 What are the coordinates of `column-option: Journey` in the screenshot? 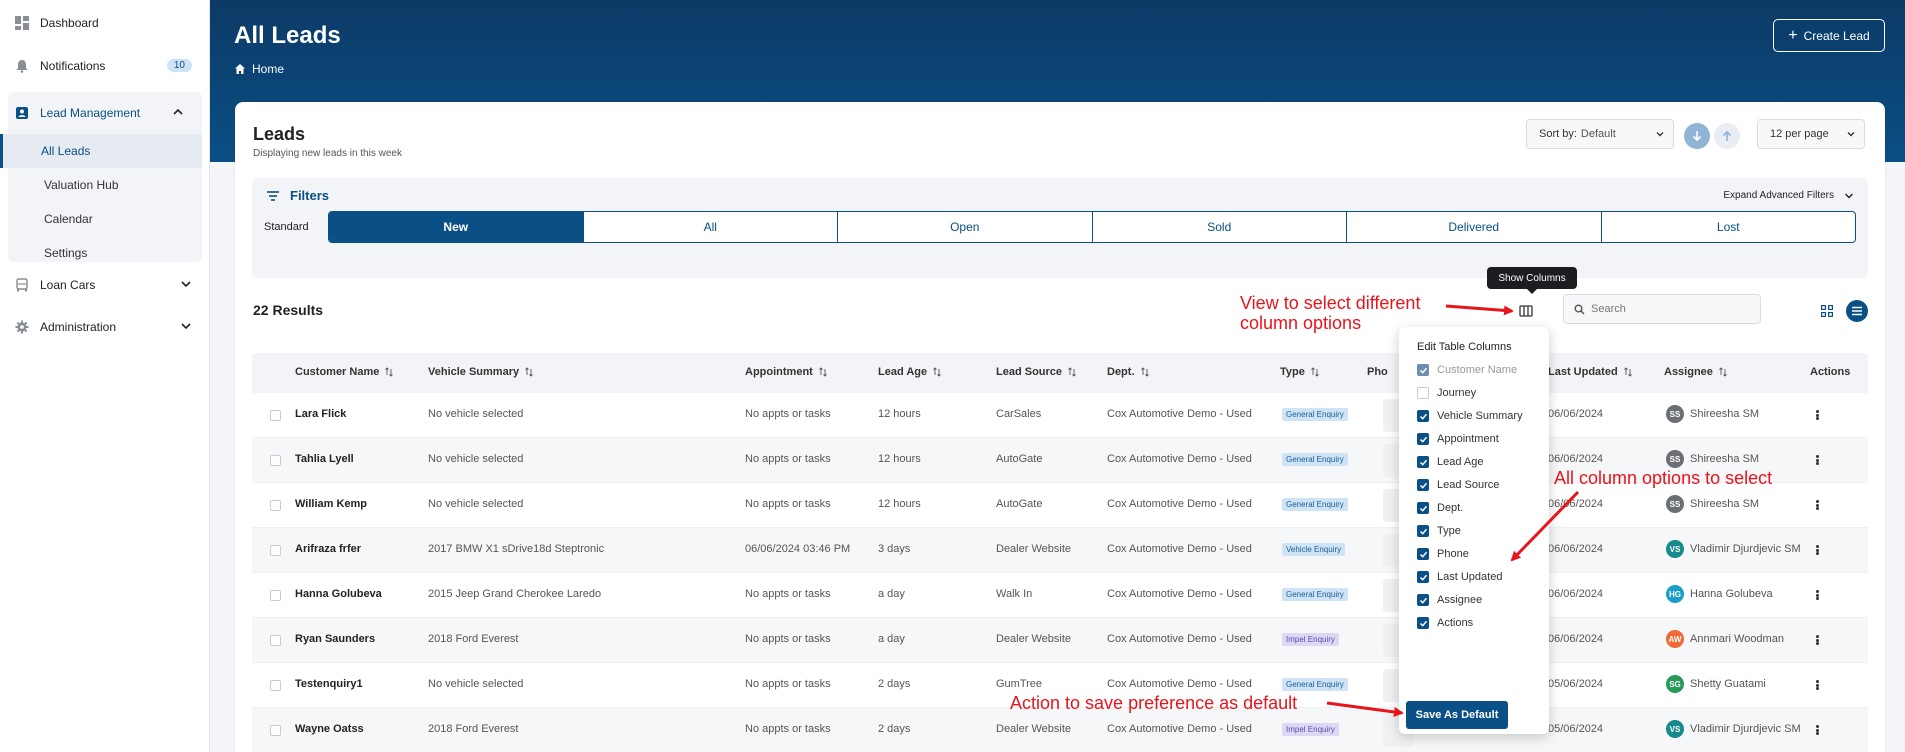 It's located at (1446, 393).